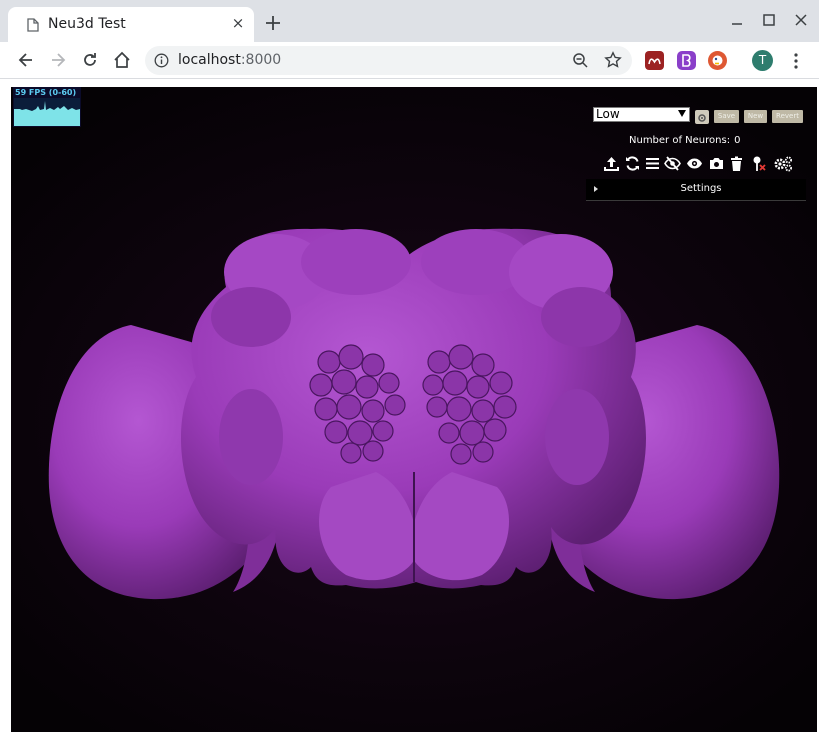 Image resolution: width=819 pixels, height=734 pixels. What do you see at coordinates (409, 21) in the screenshot?
I see `browser-tabstrip: Neu3d Test ×` at bounding box center [409, 21].